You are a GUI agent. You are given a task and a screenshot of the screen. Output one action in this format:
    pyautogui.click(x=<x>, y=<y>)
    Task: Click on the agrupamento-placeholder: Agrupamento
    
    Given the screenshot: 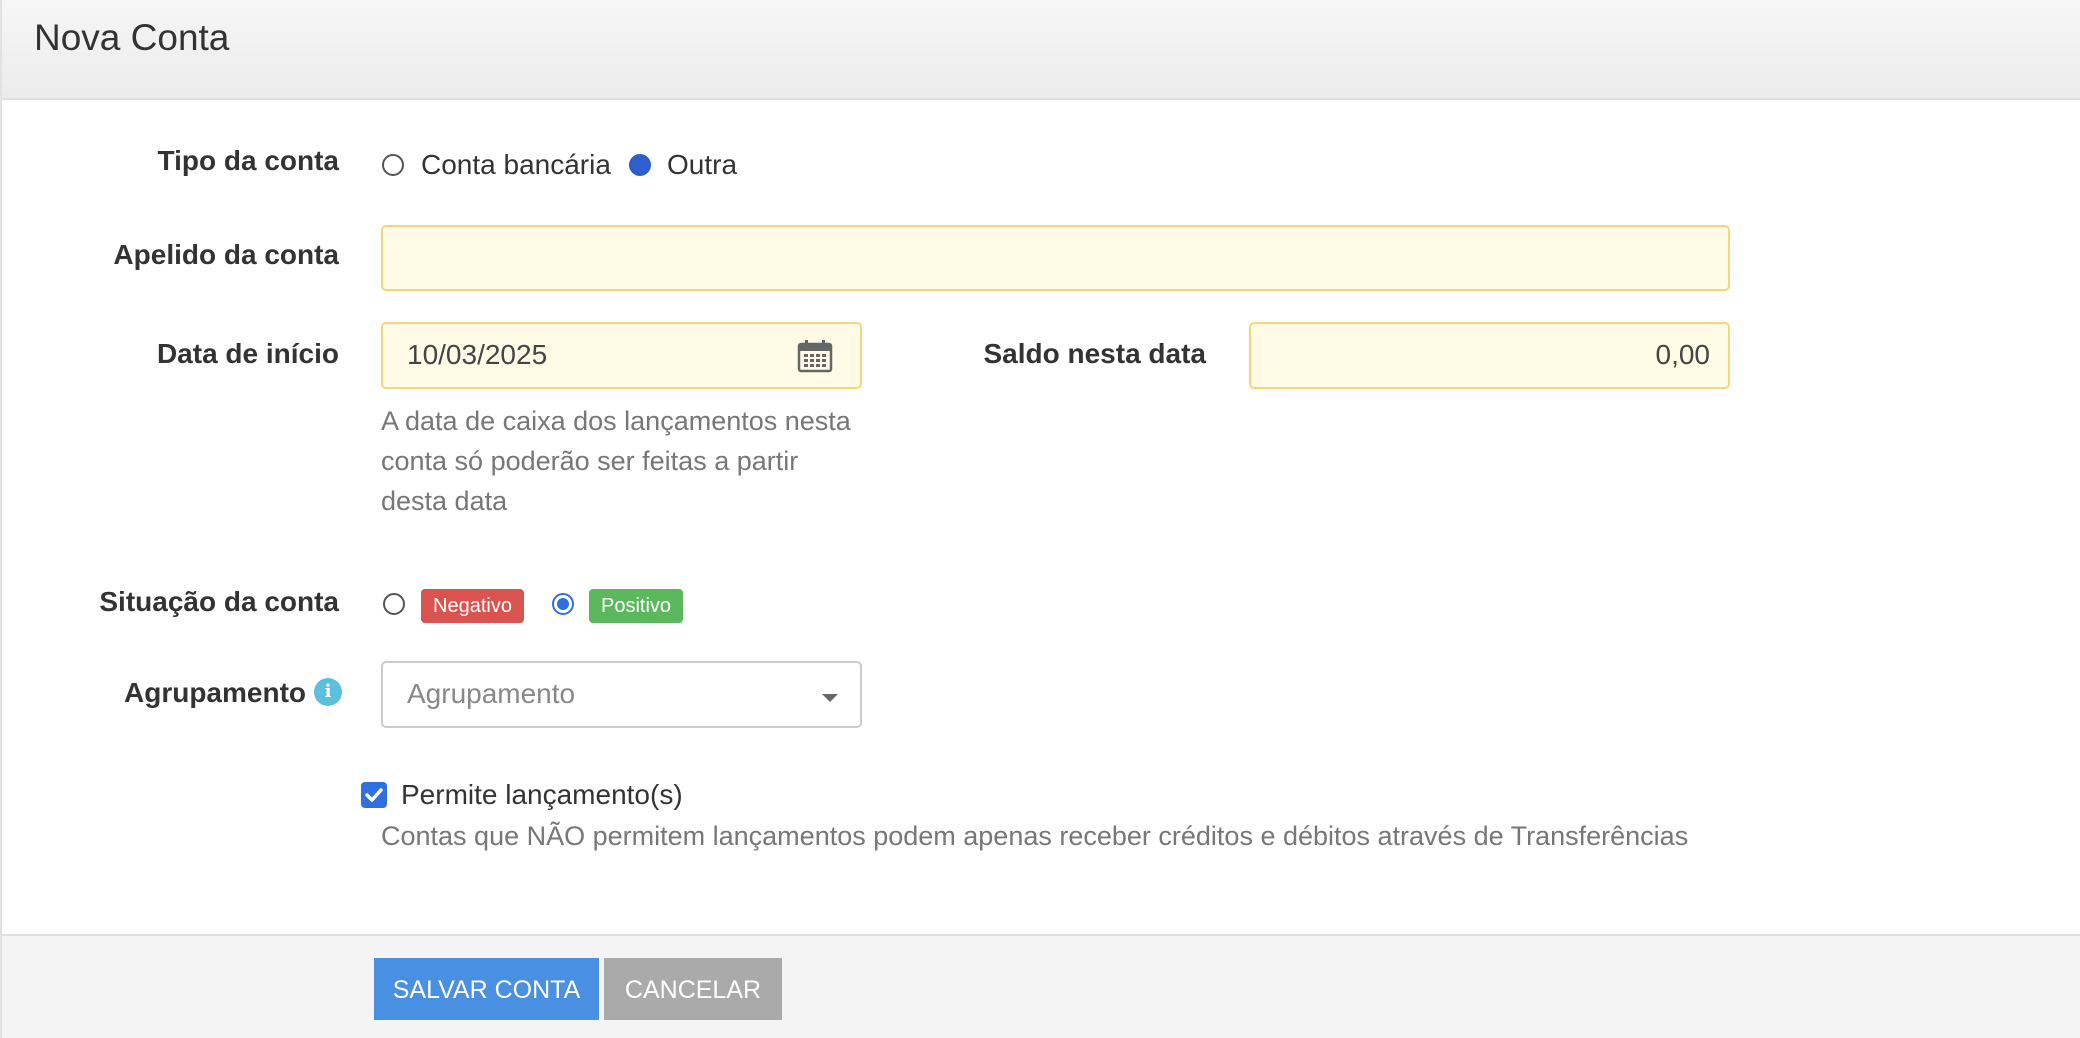 What is the action you would take?
    pyautogui.click(x=491, y=693)
    